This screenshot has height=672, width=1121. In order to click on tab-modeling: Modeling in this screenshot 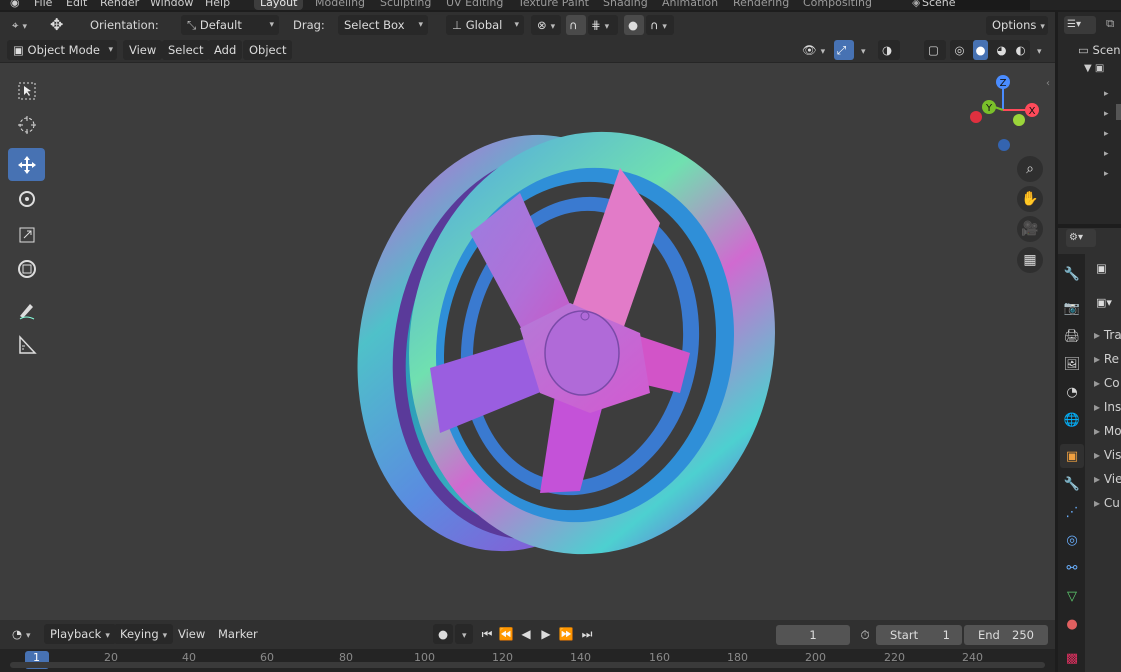, I will do `click(340, 5)`.